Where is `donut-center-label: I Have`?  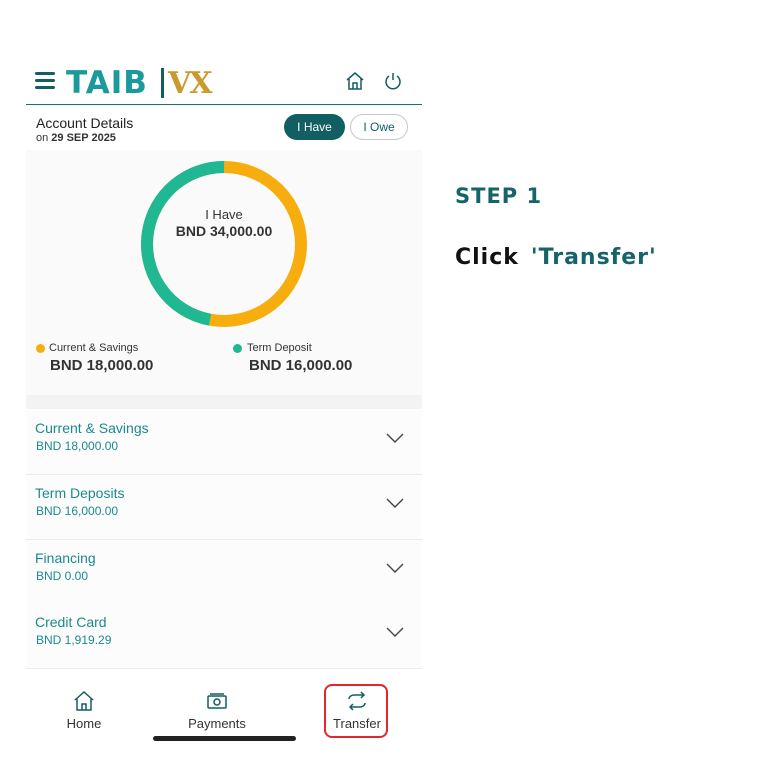
donut-center-label: I Have is located at coordinates (224, 214).